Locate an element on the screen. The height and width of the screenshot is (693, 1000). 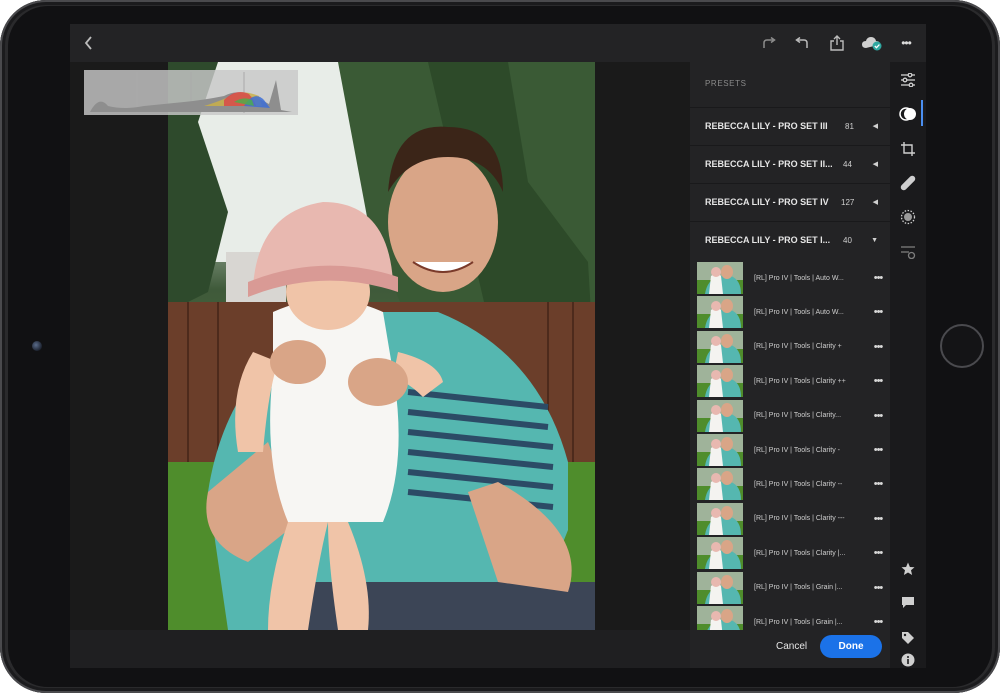
preset-group: REBECCA LILY - PRO SET IV 127 ◀ is located at coordinates (790, 201).